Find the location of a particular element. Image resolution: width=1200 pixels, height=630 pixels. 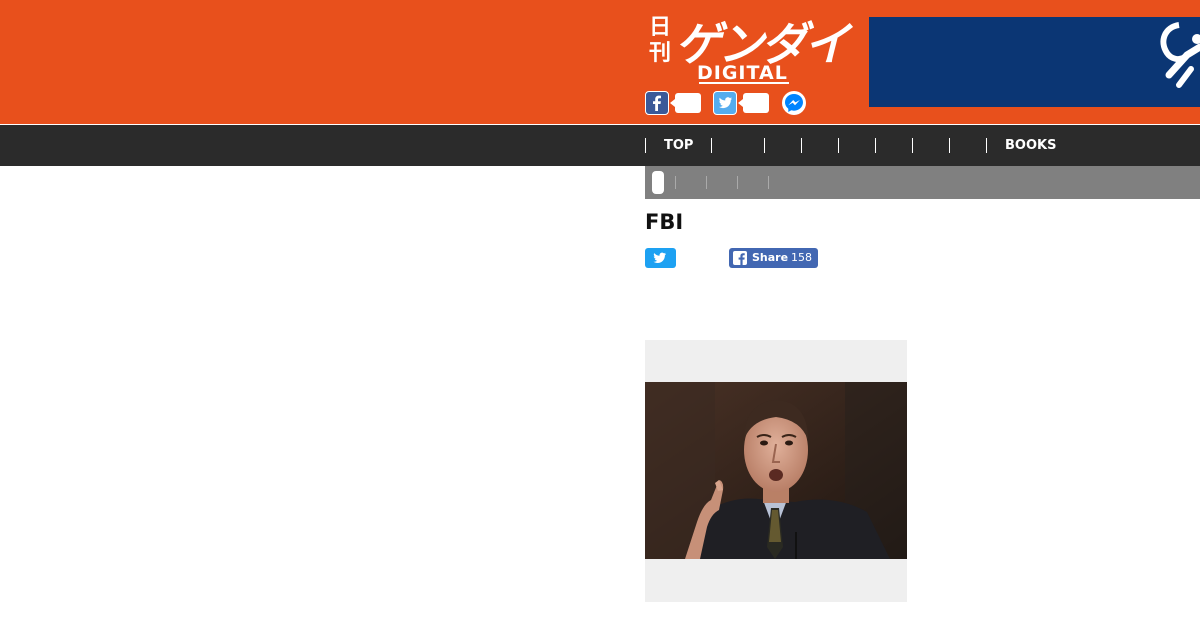

share-label: Share is located at coordinates (770, 257).